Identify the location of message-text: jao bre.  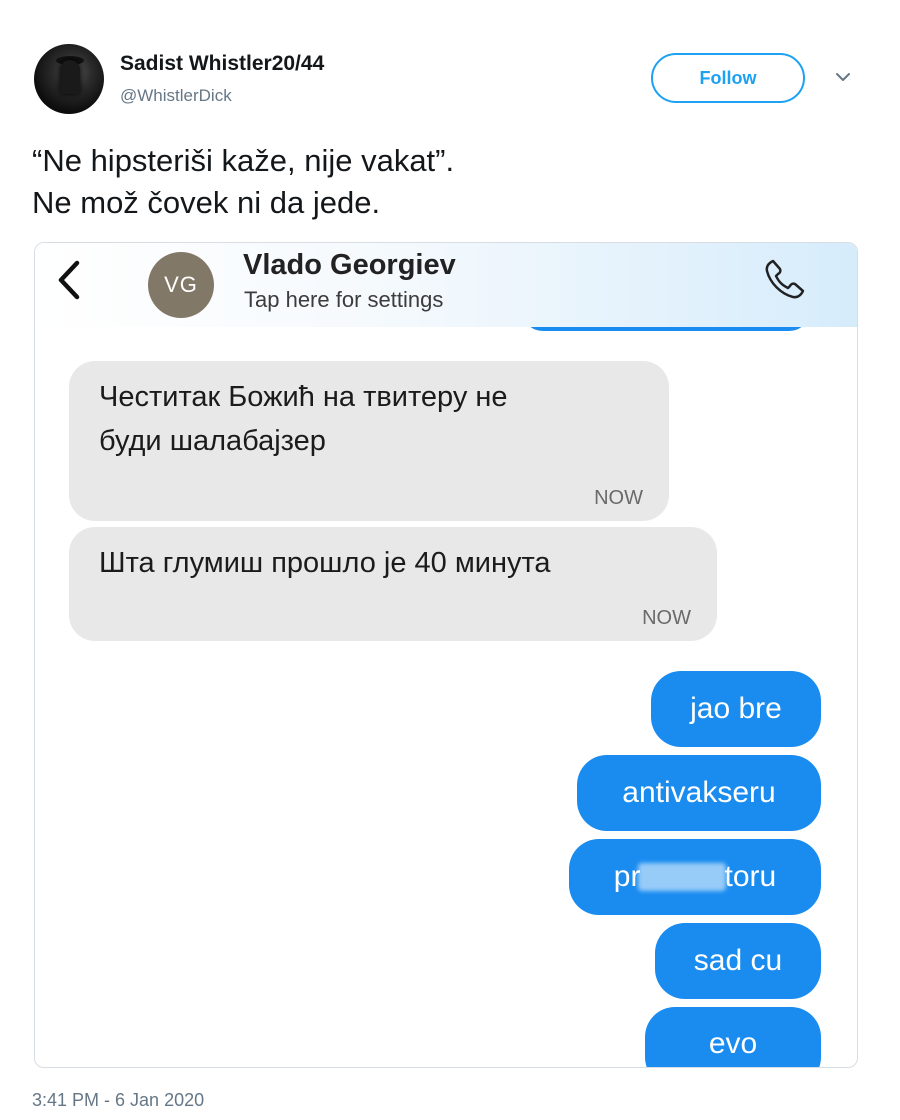
(736, 708).